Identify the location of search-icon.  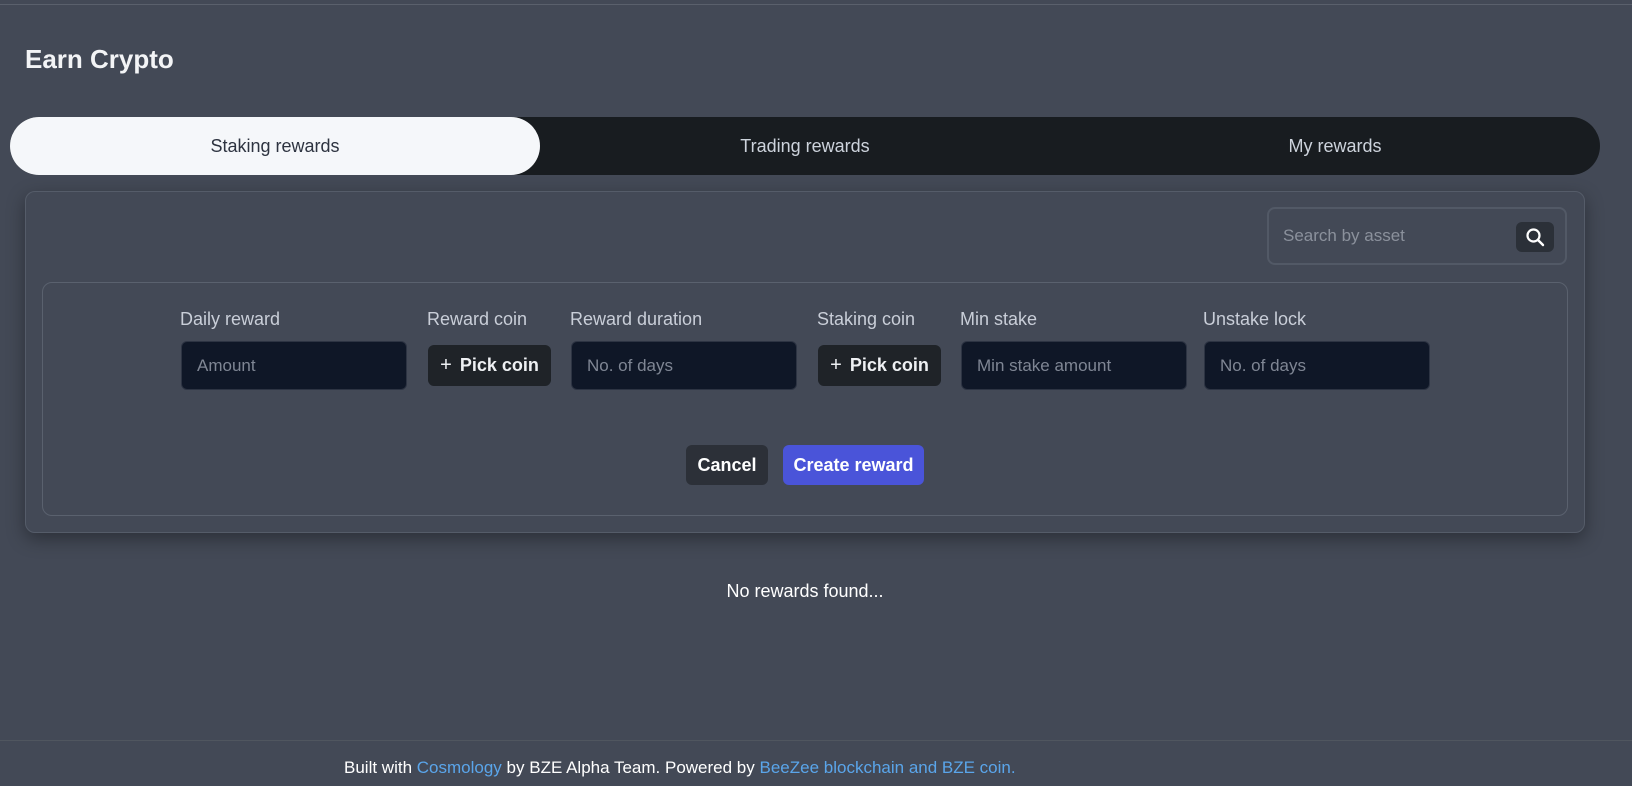
(1535, 237).